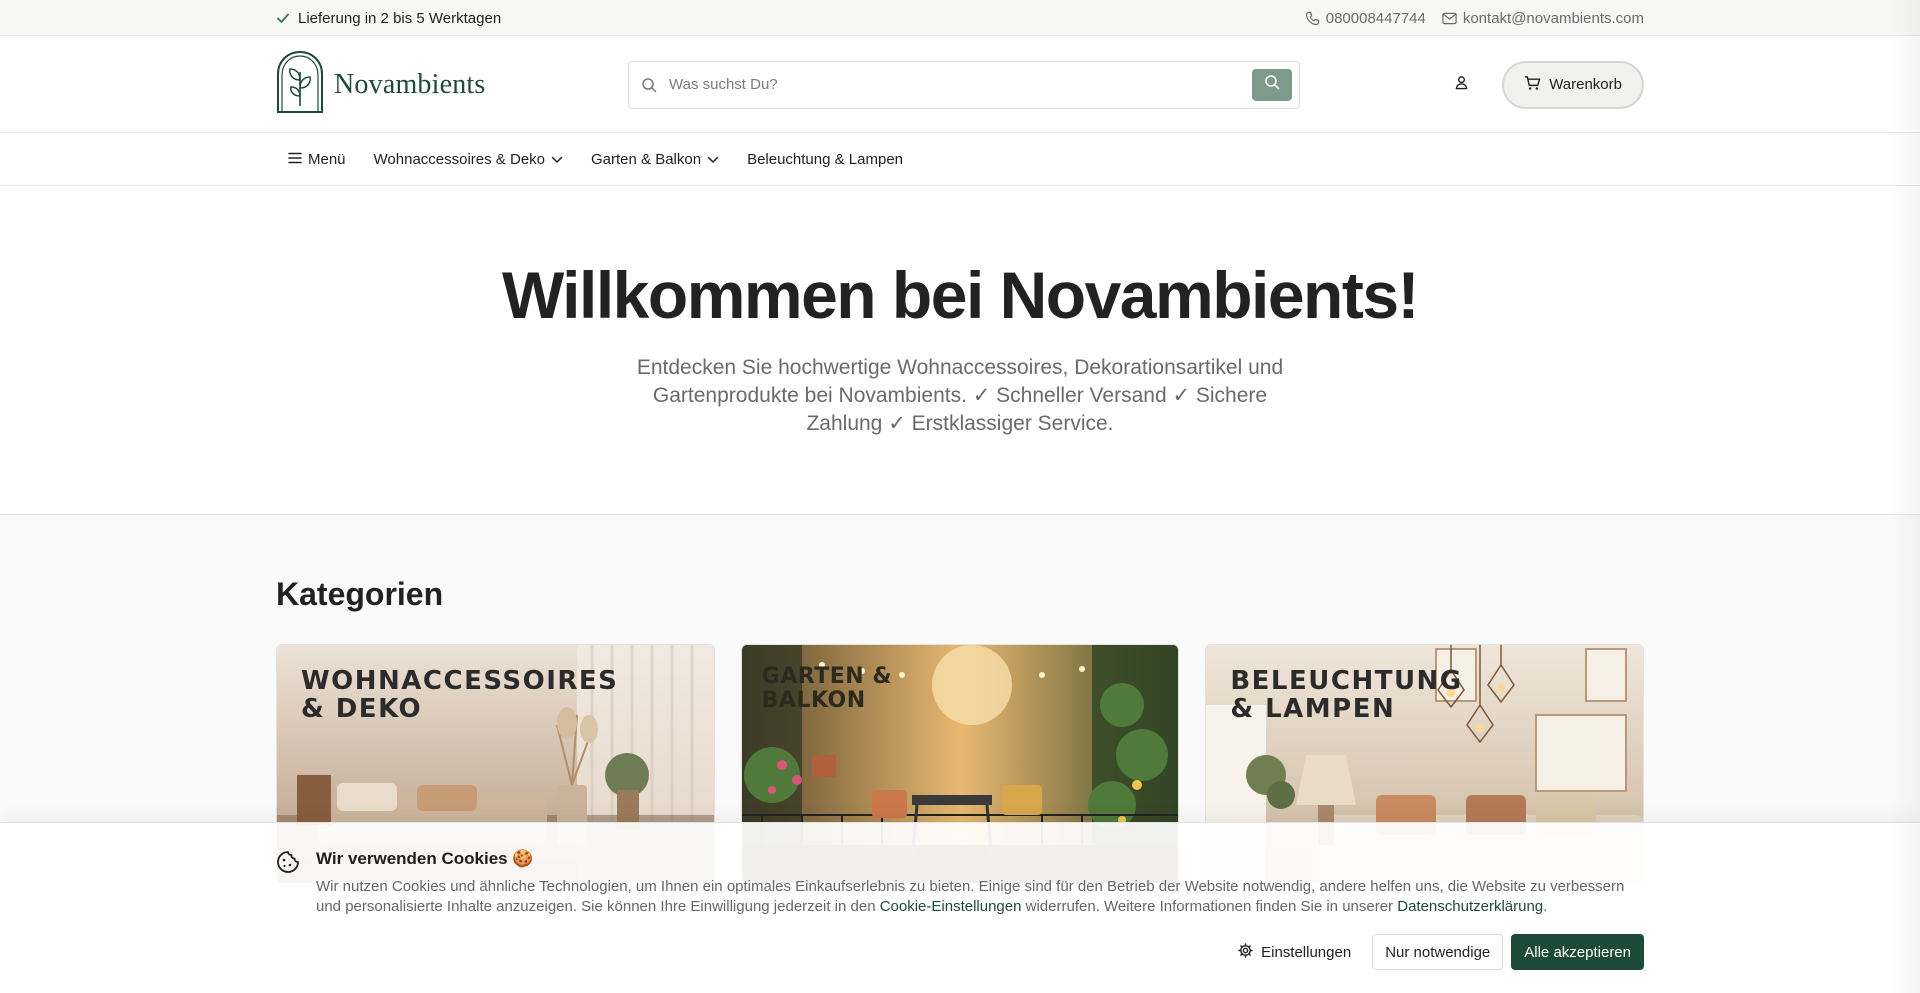  What do you see at coordinates (459, 159) in the screenshot?
I see `nav-item-label: Wohnaccessoires & Deko` at bounding box center [459, 159].